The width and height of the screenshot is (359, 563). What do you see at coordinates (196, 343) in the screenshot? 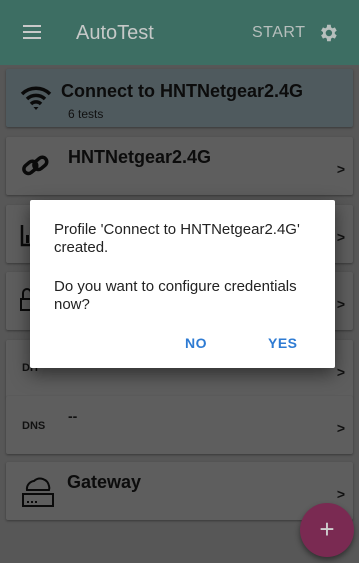
I see `no-button: NO` at bounding box center [196, 343].